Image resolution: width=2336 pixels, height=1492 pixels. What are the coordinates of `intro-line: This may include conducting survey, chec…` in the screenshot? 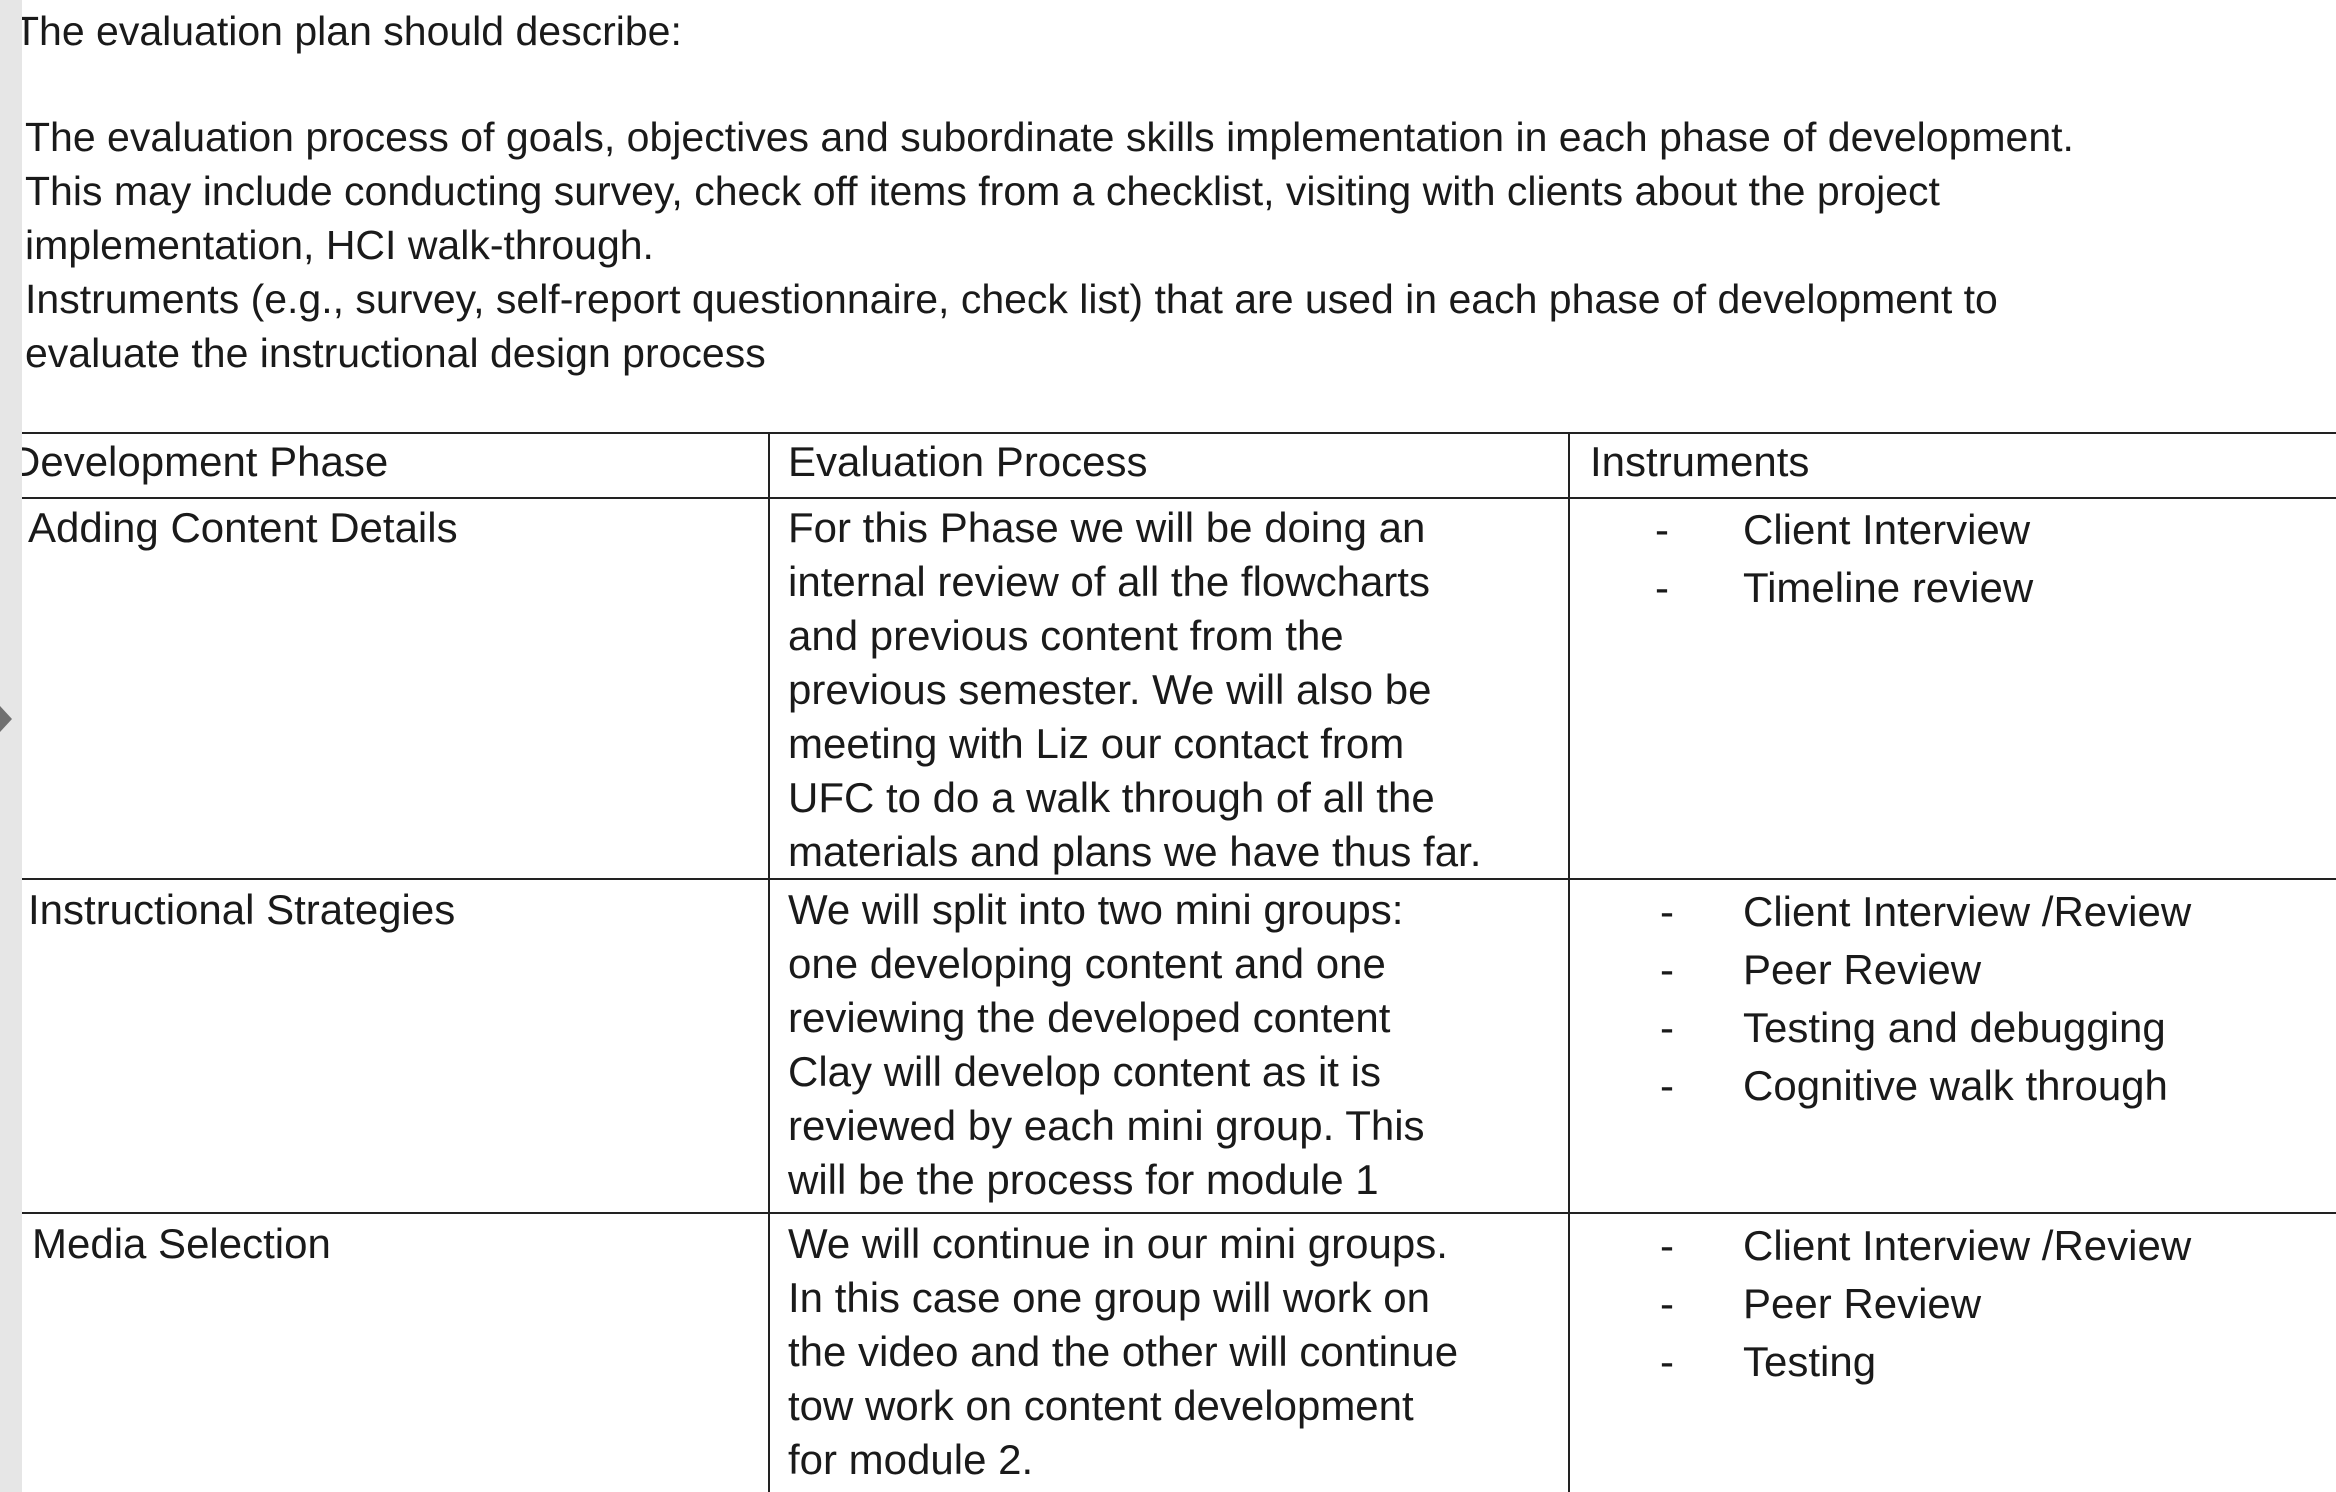 It's located at (982, 191).